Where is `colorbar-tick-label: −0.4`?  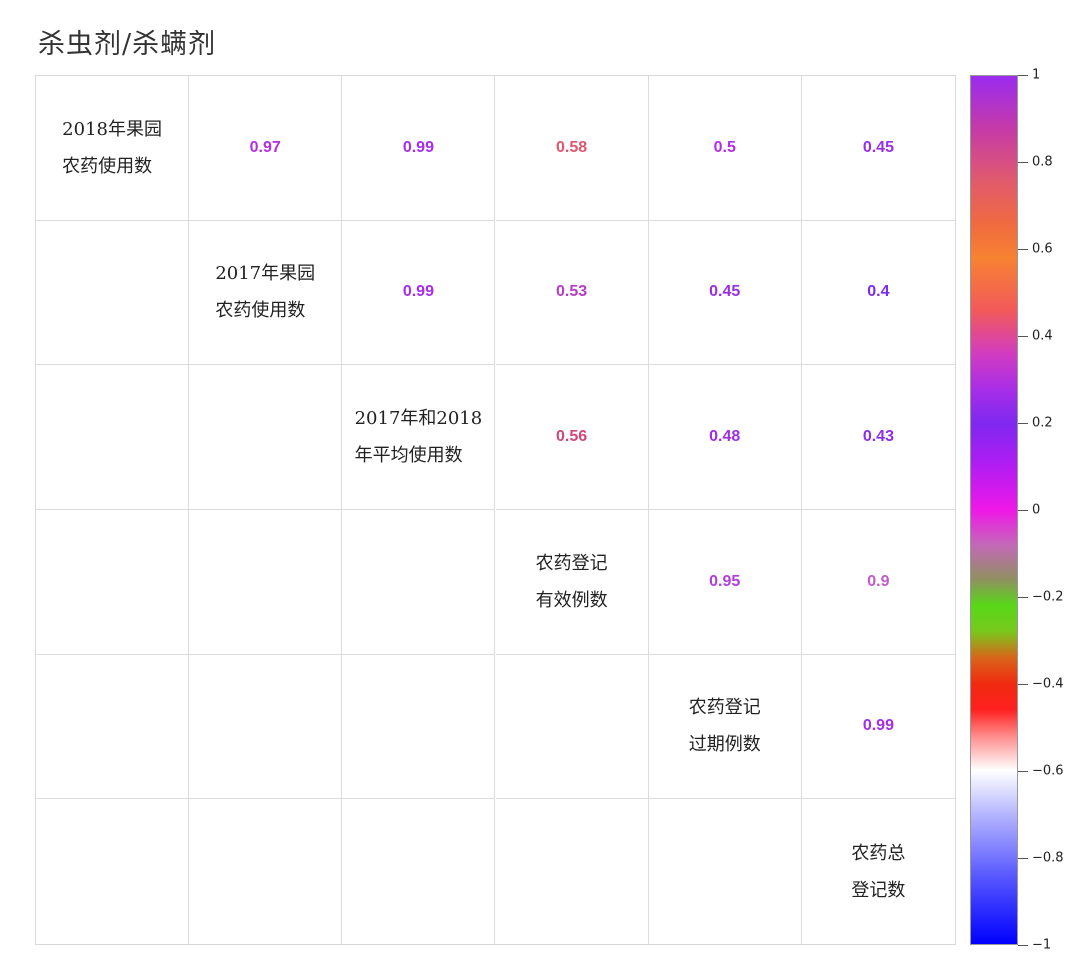
colorbar-tick-label: −0.4 is located at coordinates (1048, 684).